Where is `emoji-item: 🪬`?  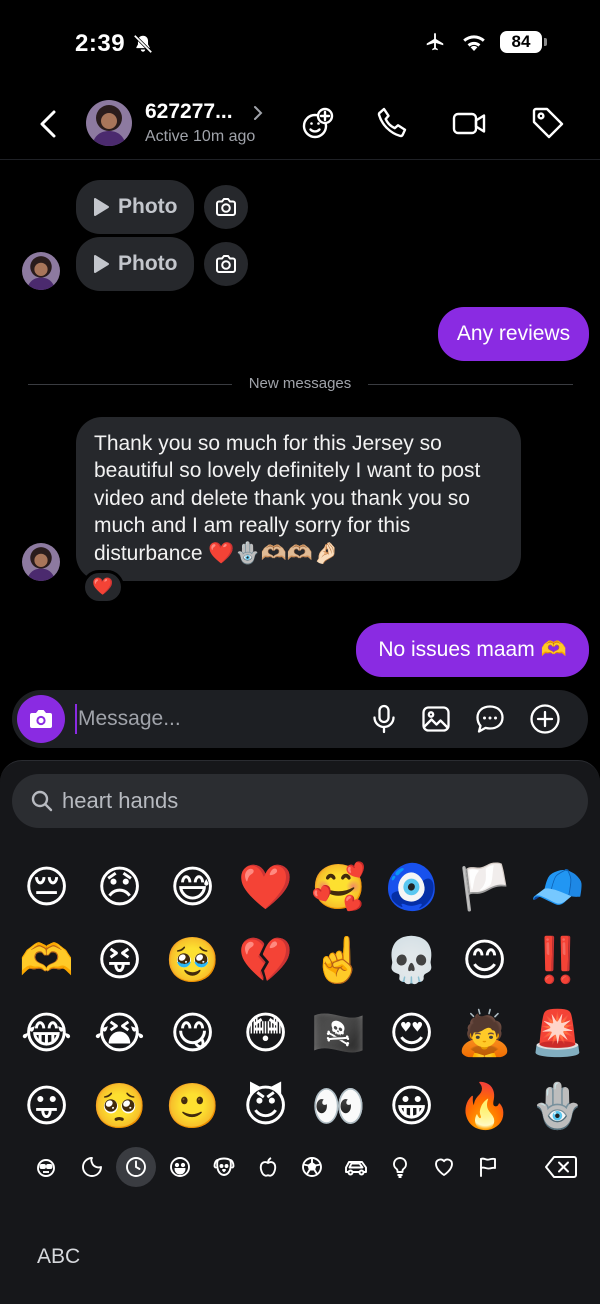
emoji-item: 🪬 is located at coordinates (557, 1106).